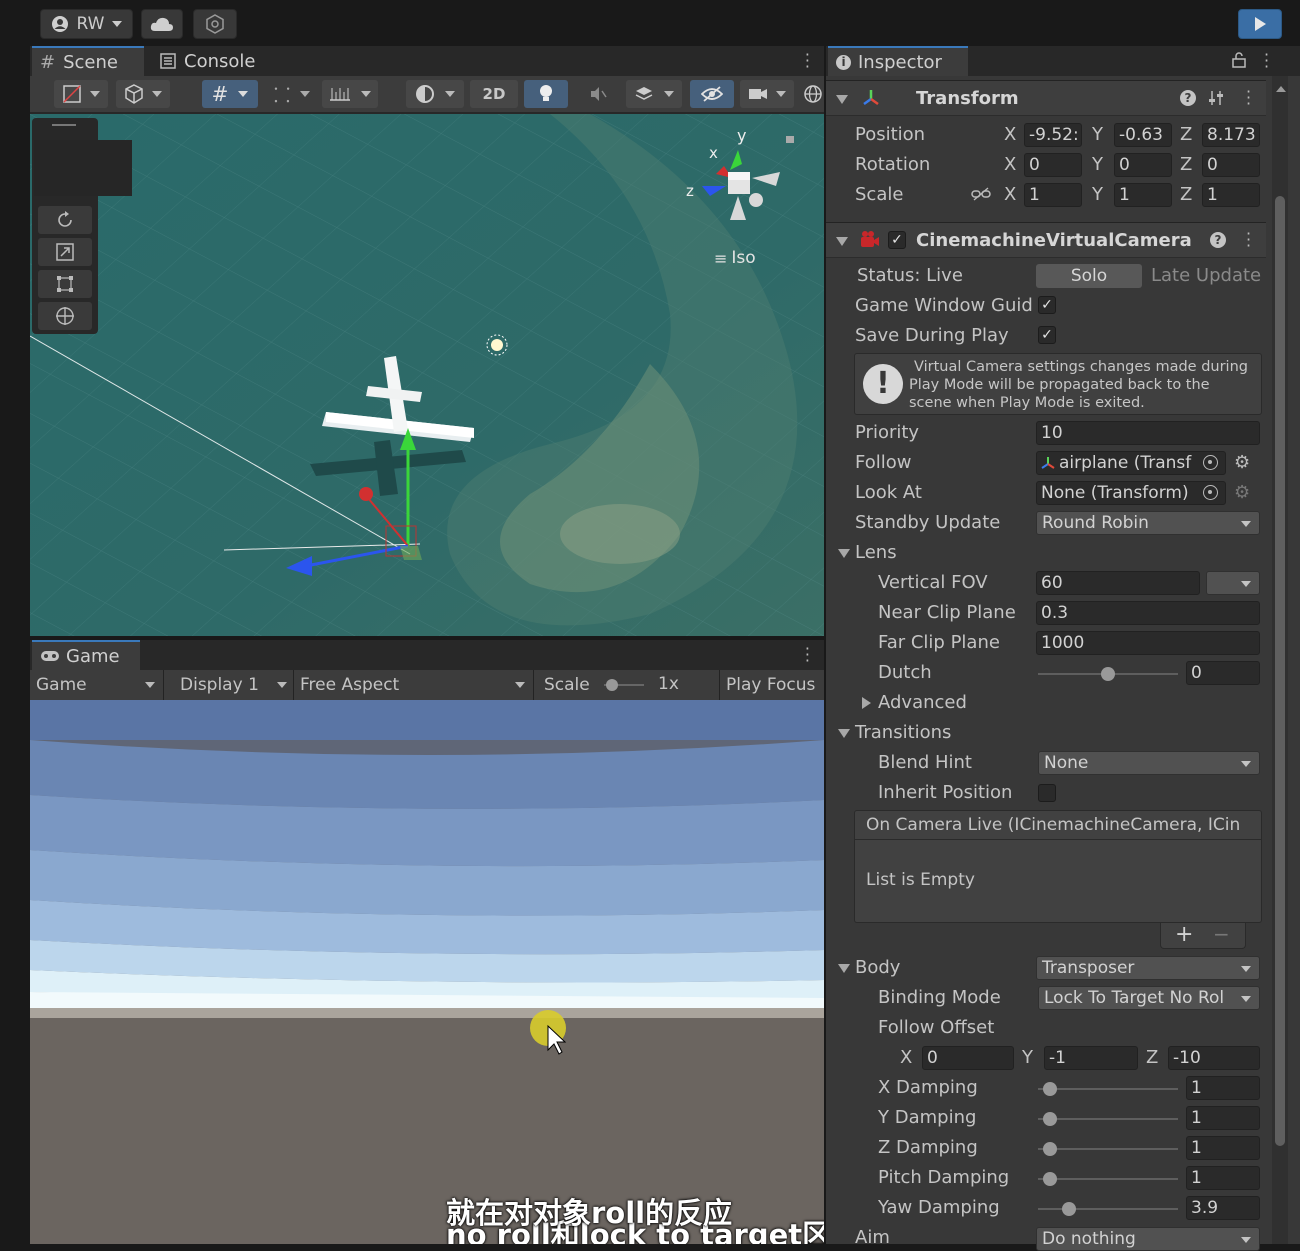  Describe the element at coordinates (1281, 89) in the screenshot. I see `scroll-up-icon` at that location.